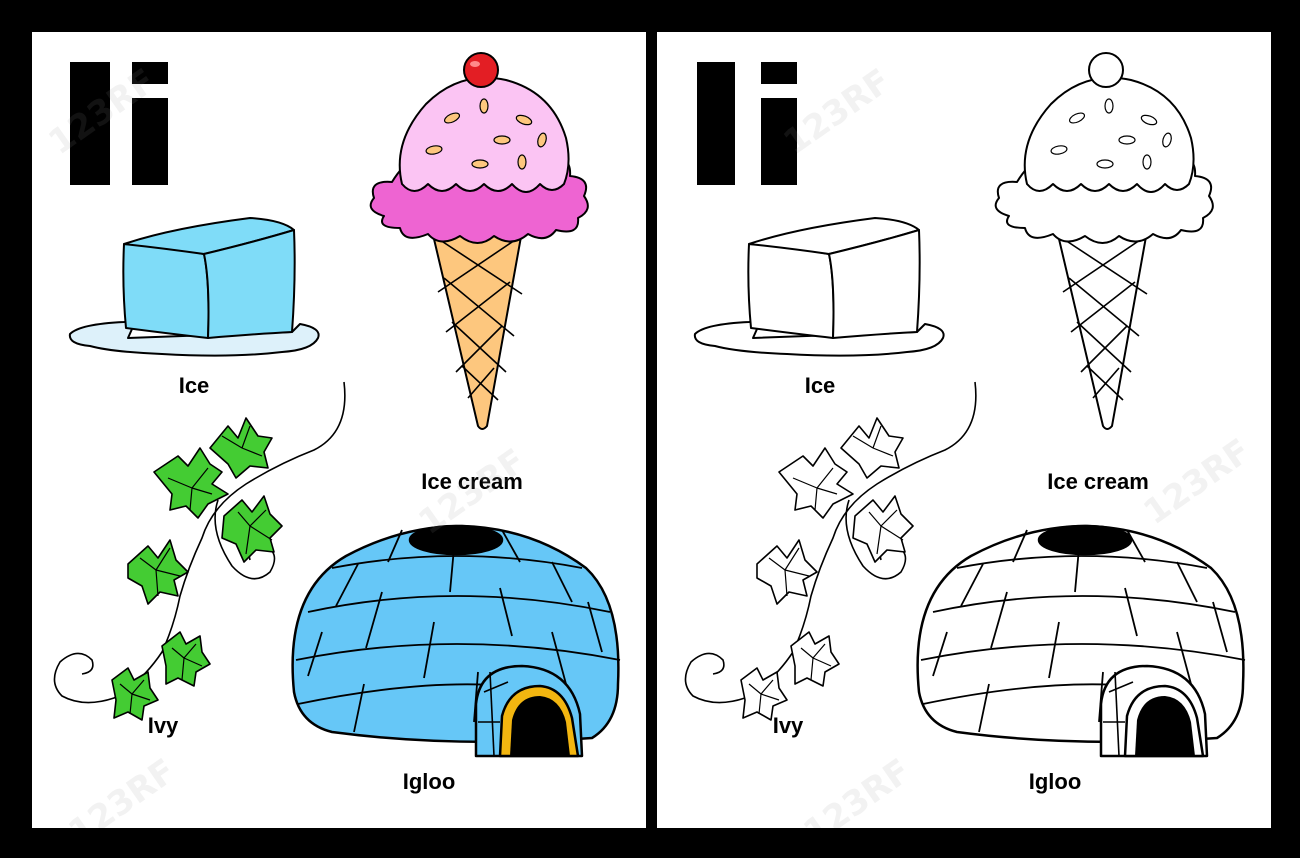 The height and width of the screenshot is (858, 1300). I want to click on ice-cube-image, so click(194, 287).